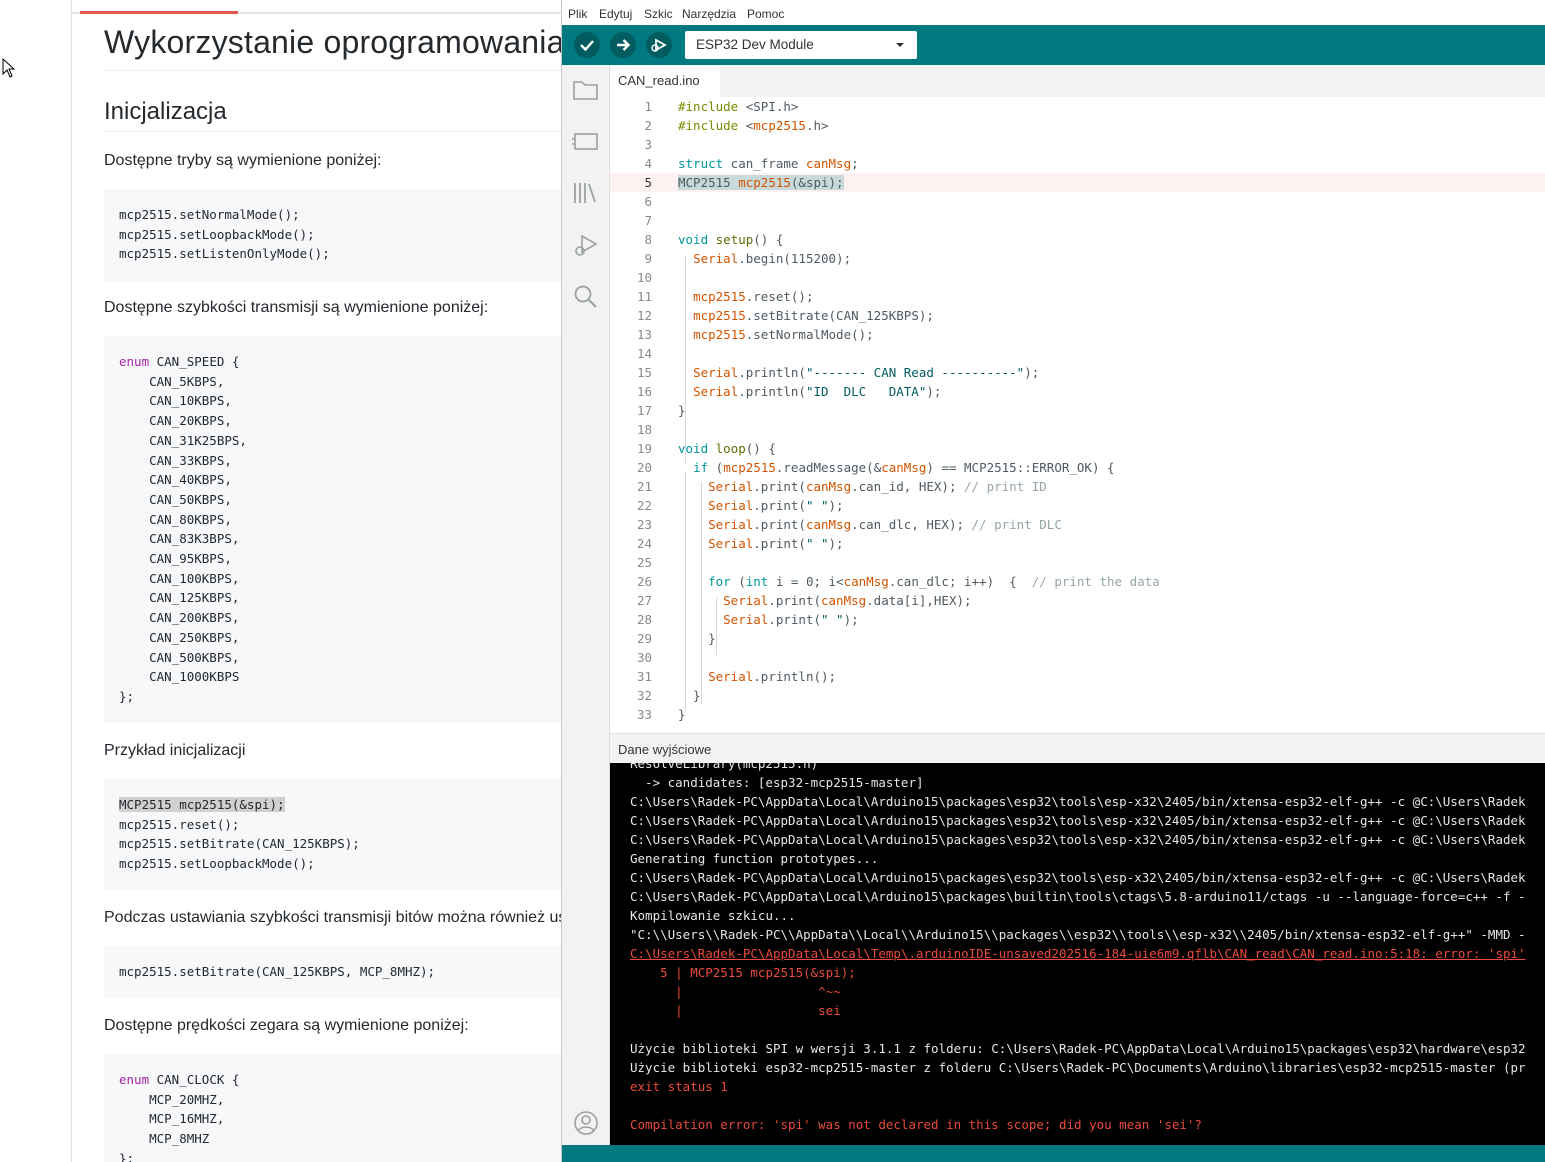 This screenshot has width=1545, height=1162. I want to click on mouse-cursor-icon, so click(9, 68).